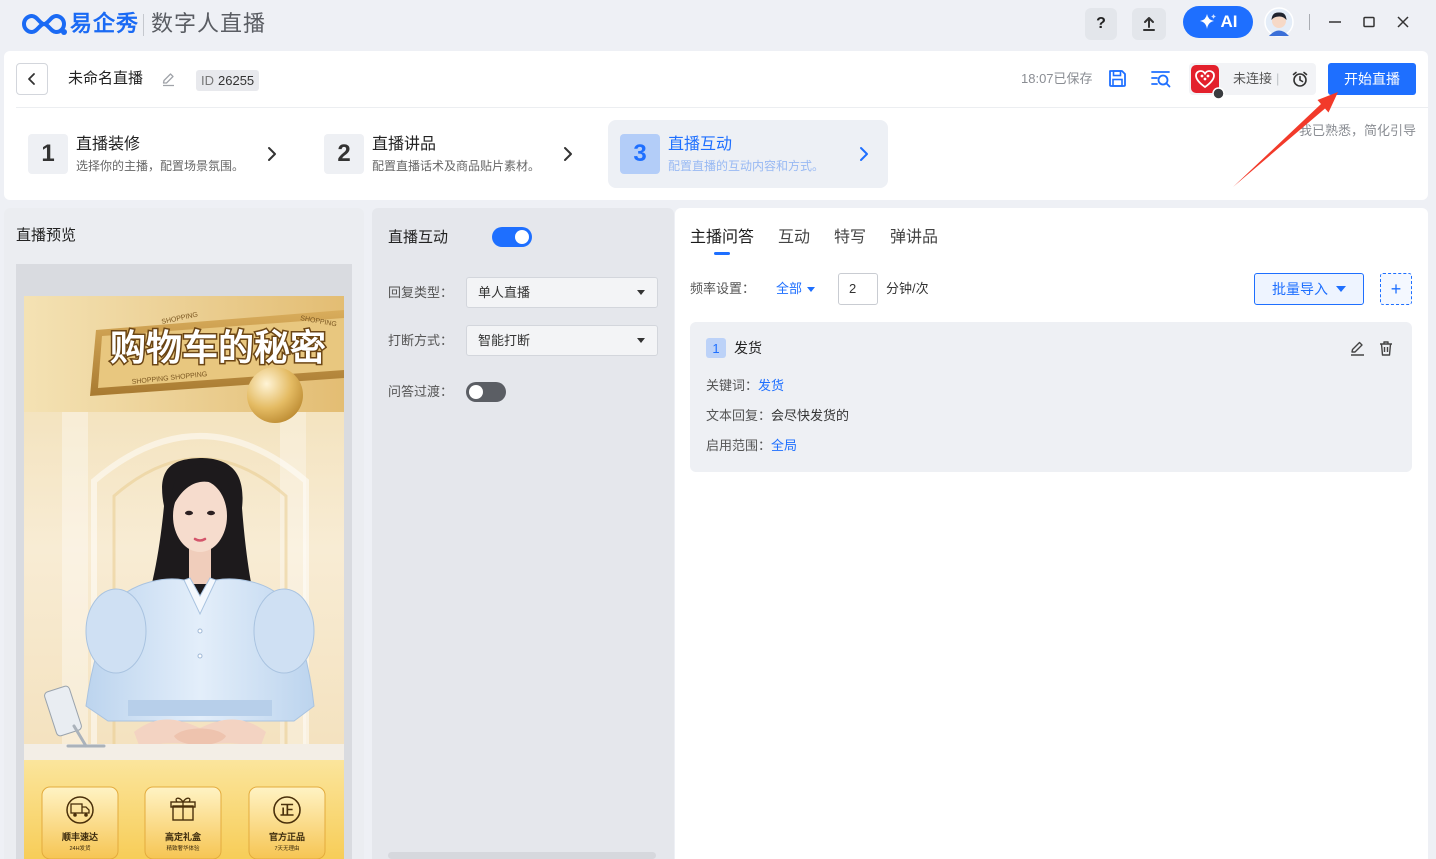  I want to click on product-name: 数字人直播, so click(209, 23).